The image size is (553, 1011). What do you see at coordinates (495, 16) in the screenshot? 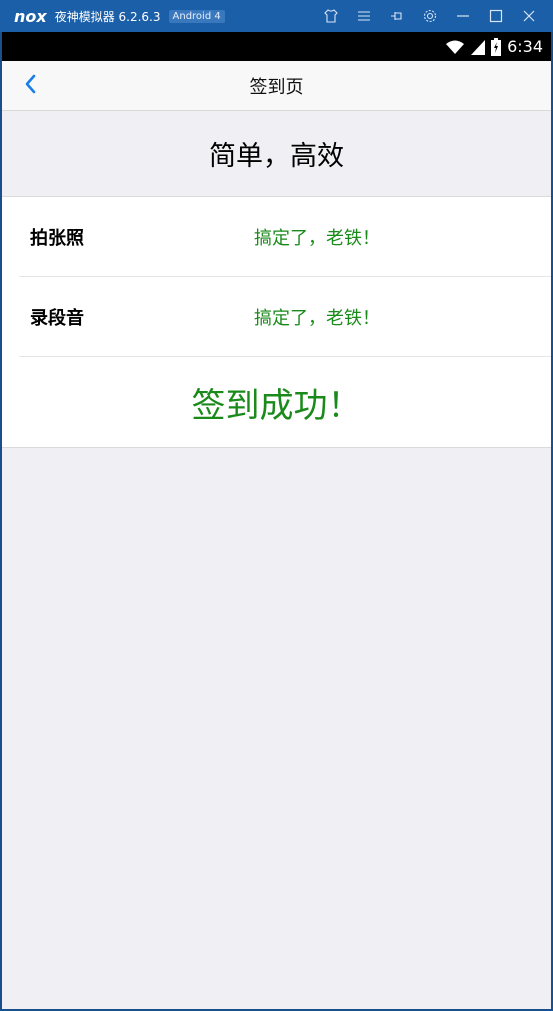
I see `maximize-icon` at bounding box center [495, 16].